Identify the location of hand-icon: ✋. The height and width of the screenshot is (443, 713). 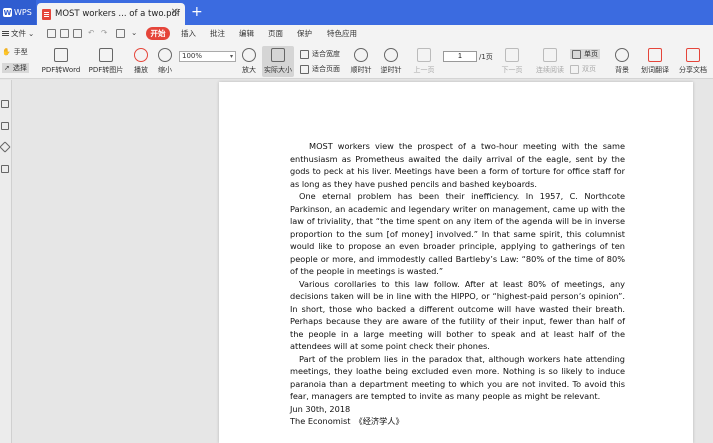
(6, 52).